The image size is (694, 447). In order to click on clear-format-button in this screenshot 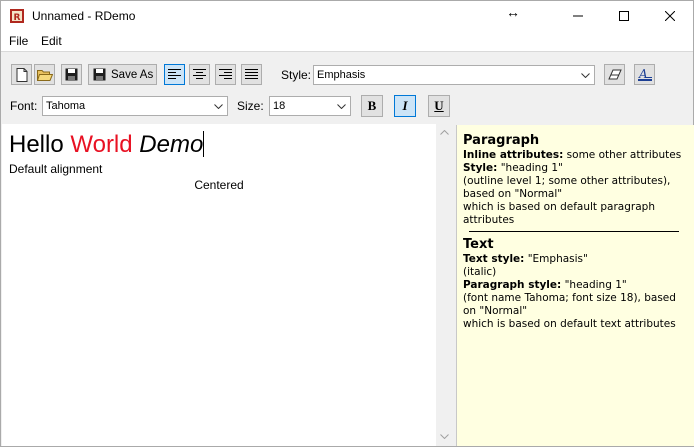, I will do `click(614, 74)`.